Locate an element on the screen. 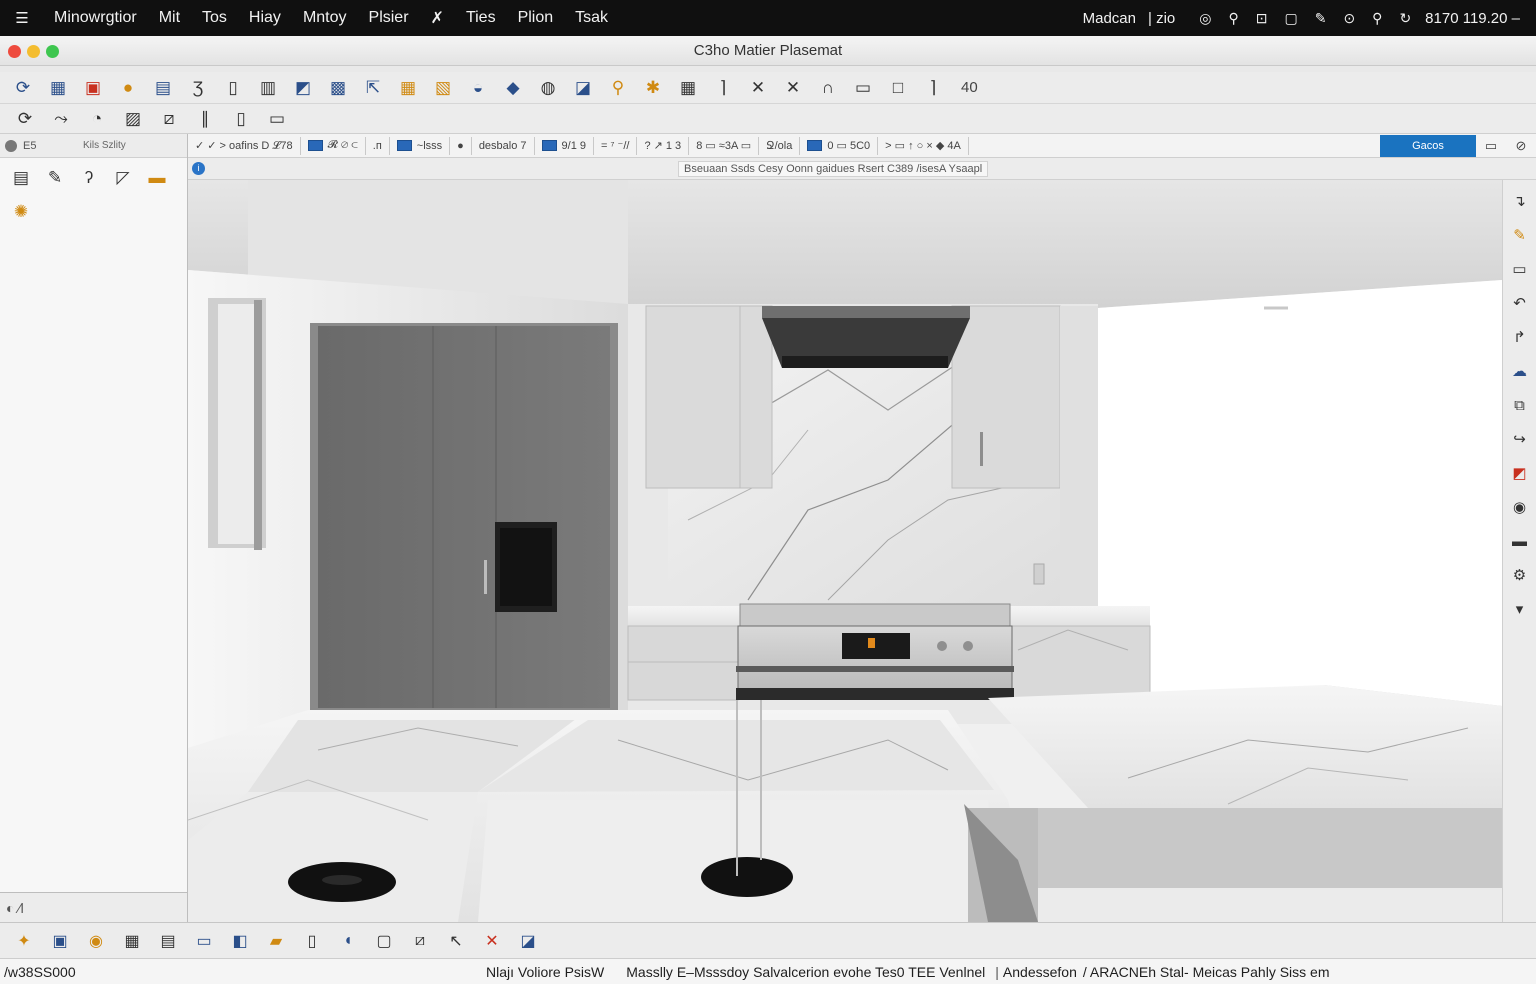 This screenshot has height=984, width=1536. photo-icon: ◪ is located at coordinates (528, 941).